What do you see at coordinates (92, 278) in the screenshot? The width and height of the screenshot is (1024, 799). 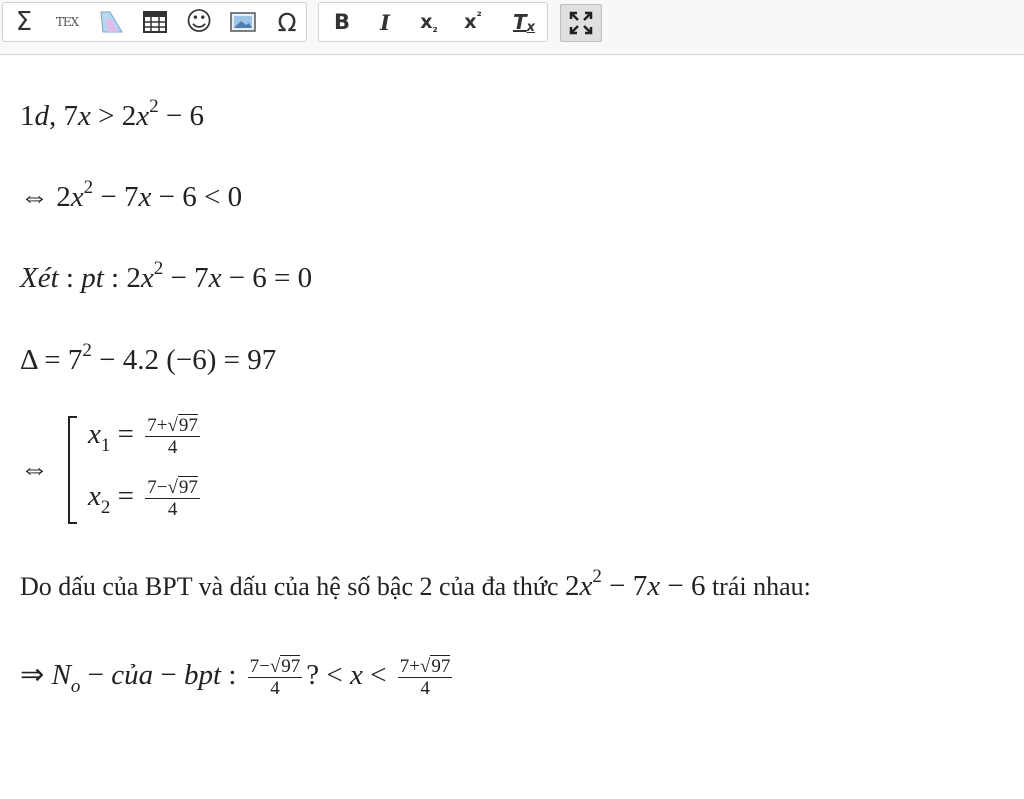 I see `l3-d: pt` at bounding box center [92, 278].